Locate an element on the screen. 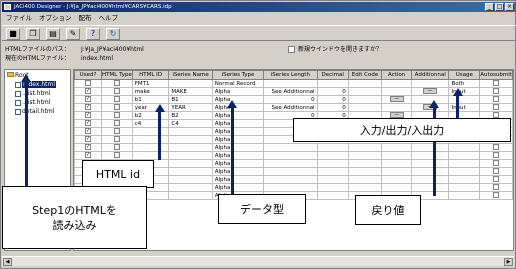  iseries-name-cell: B2 is located at coordinates (190, 115).